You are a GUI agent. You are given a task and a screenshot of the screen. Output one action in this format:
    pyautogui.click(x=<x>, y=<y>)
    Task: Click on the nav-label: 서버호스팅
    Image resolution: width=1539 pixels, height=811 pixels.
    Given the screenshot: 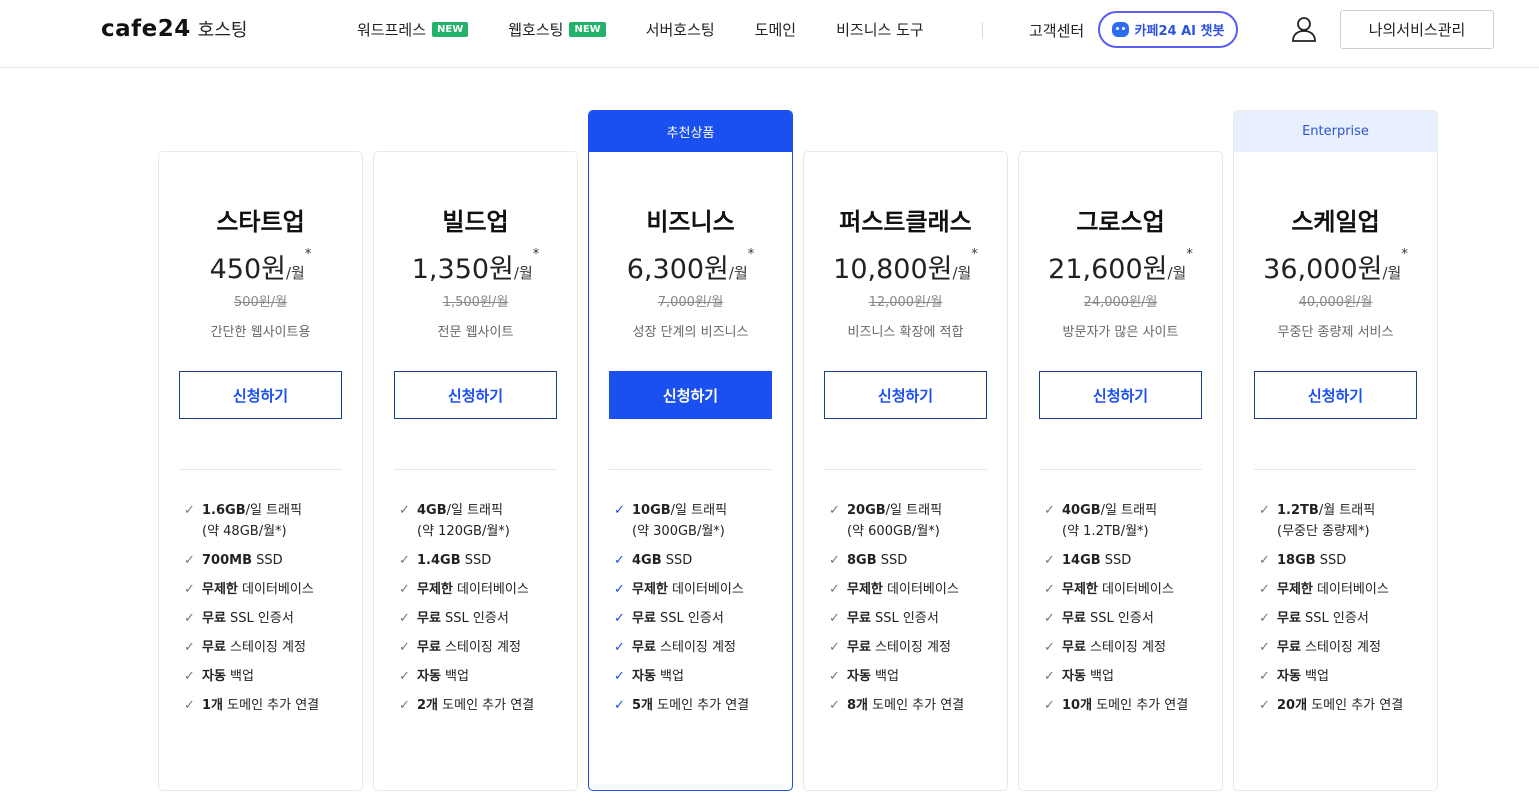 What is the action you would take?
    pyautogui.click(x=680, y=30)
    